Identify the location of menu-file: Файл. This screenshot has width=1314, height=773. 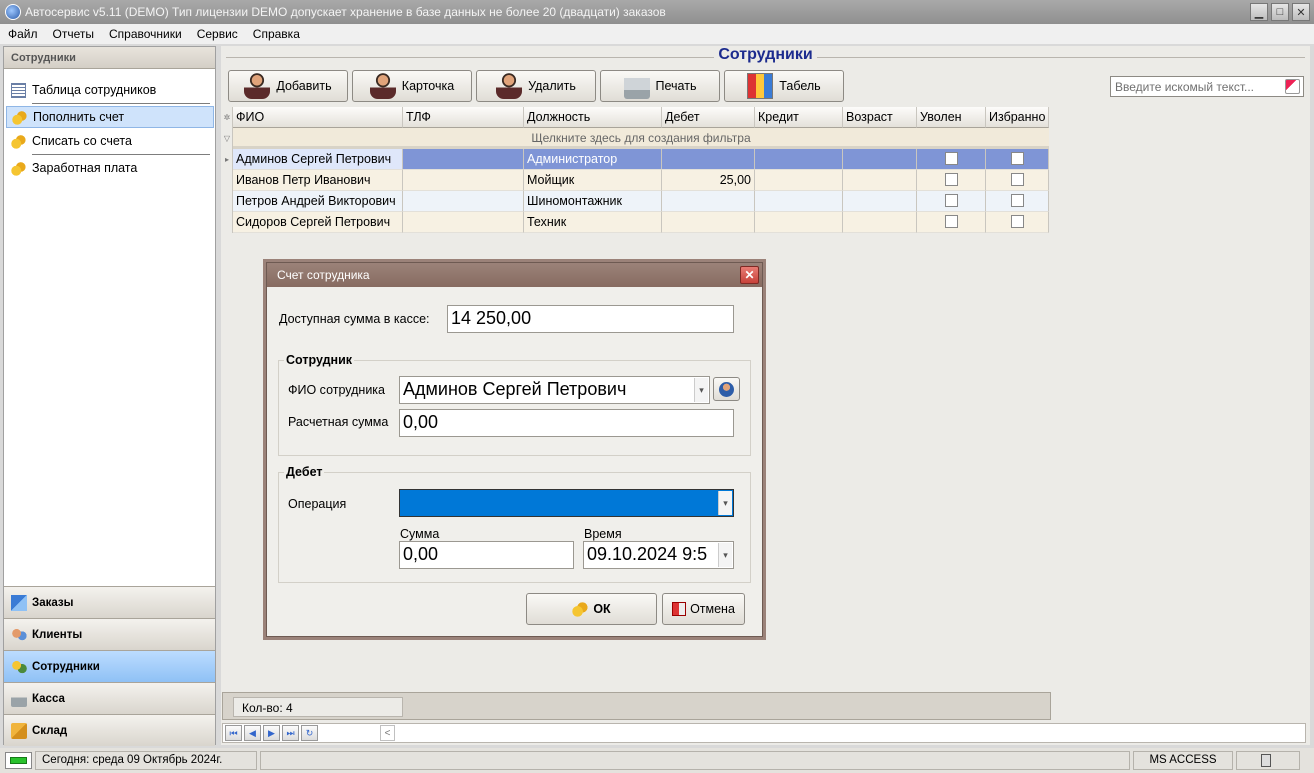
(22, 34).